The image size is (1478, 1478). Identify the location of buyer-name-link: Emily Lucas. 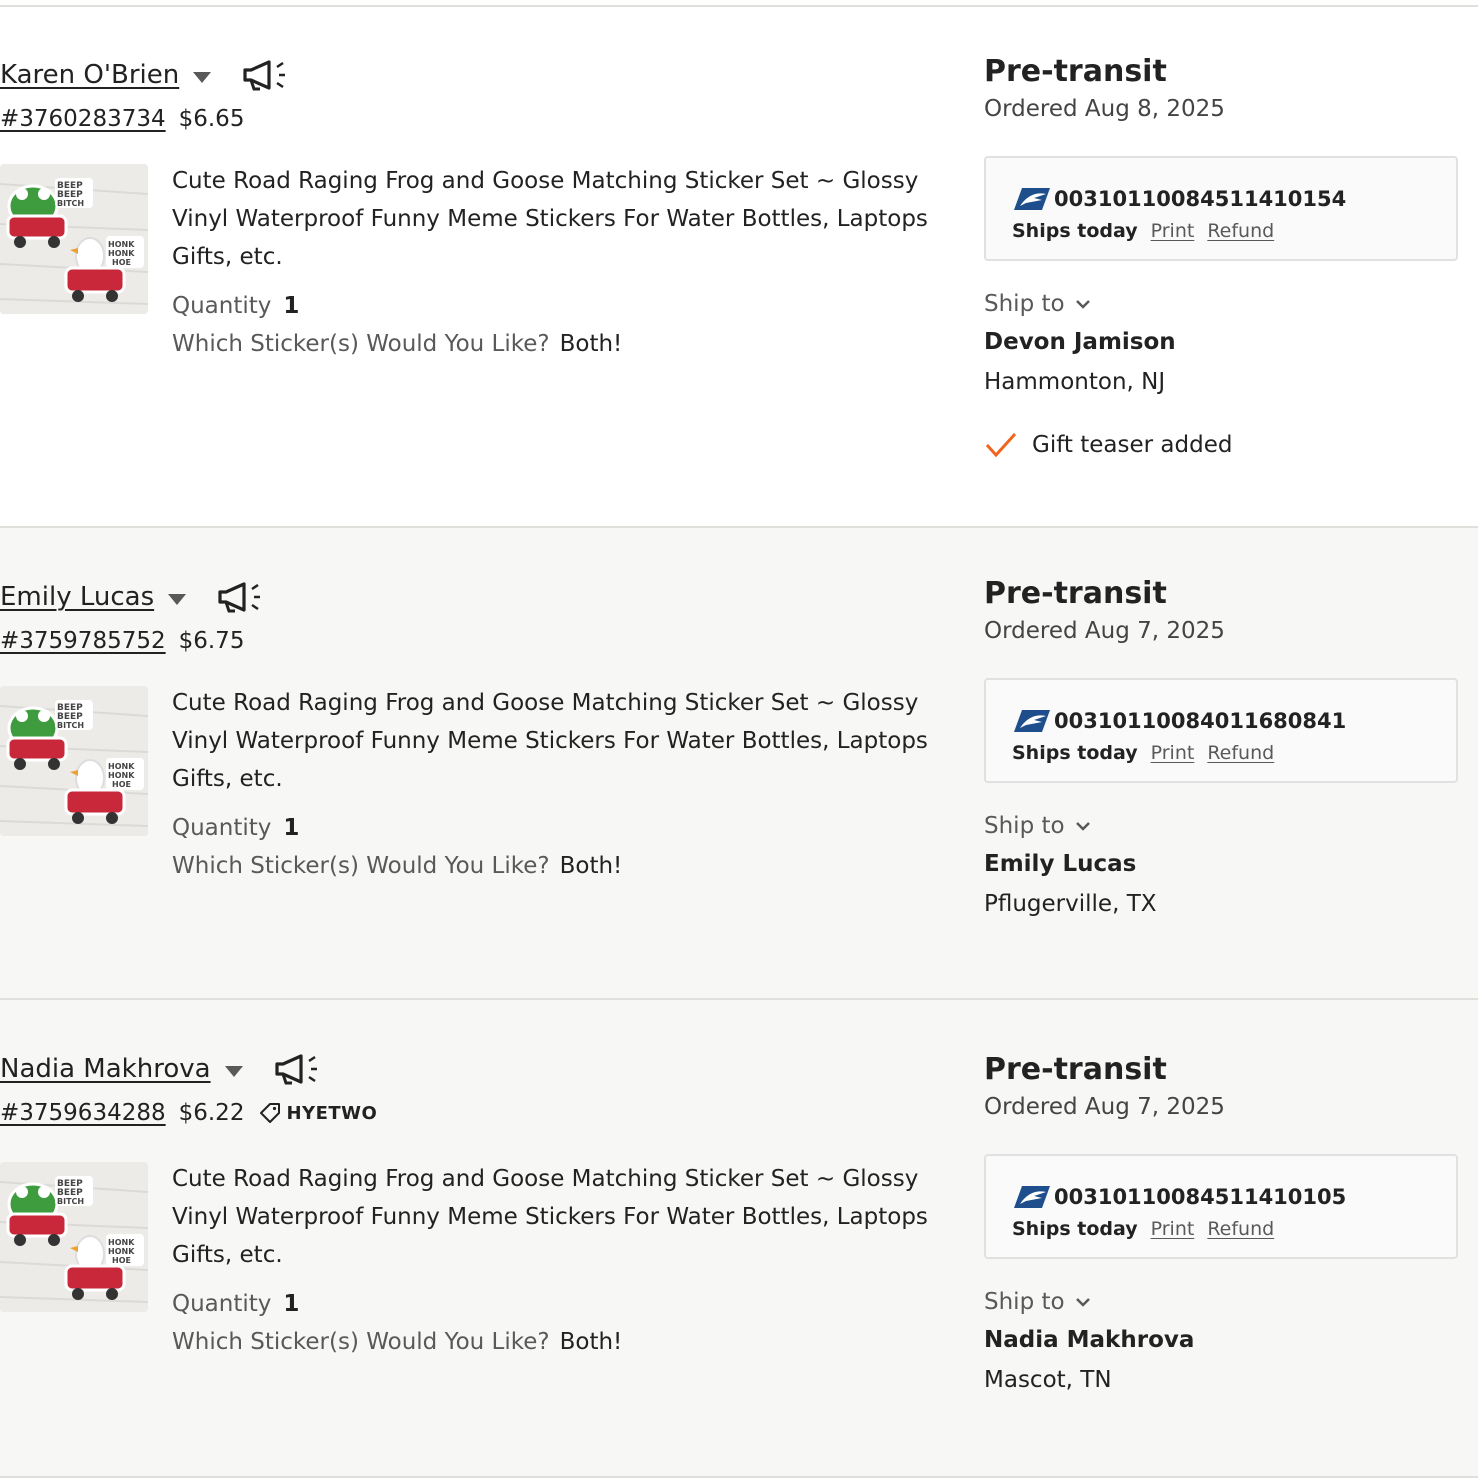
(77, 597).